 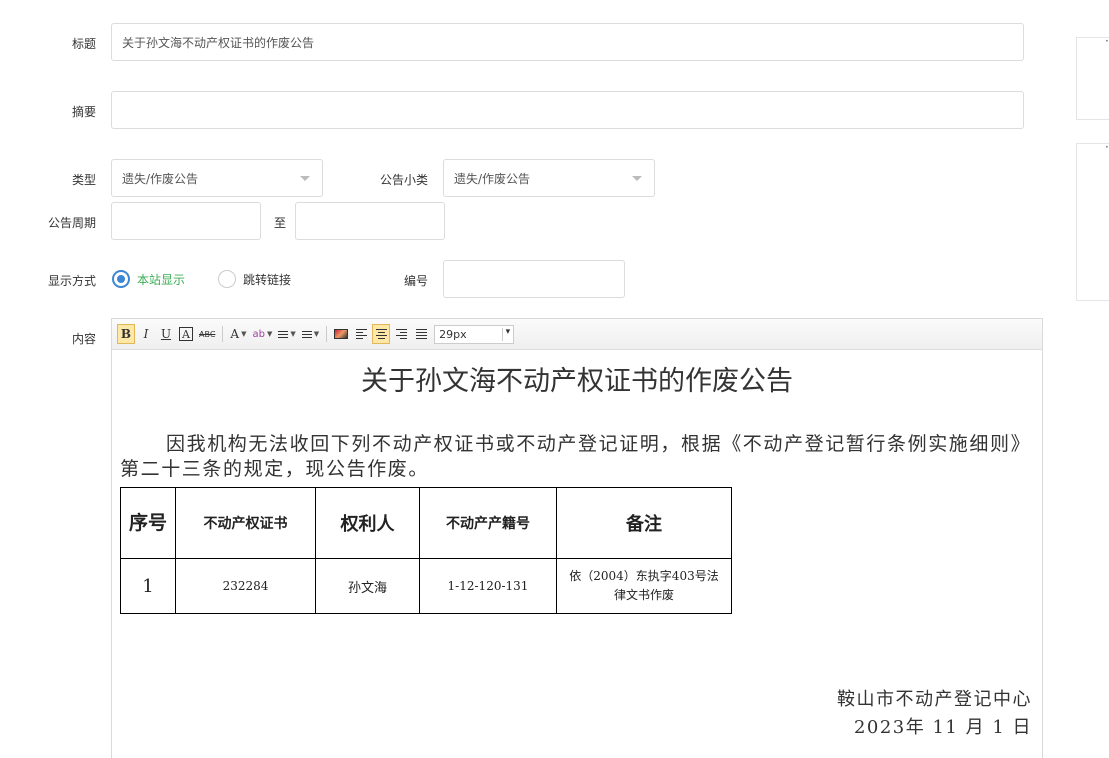 What do you see at coordinates (567, 42) in the screenshot?
I see `title-input: 关于孙文海不动产权证书的作废公告` at bounding box center [567, 42].